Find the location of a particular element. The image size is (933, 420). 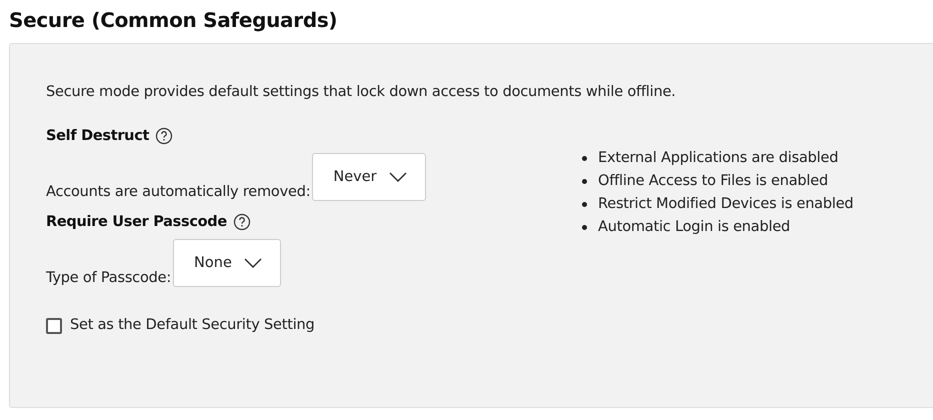

feature-item: Automatic Login is enabled is located at coordinates (694, 227).